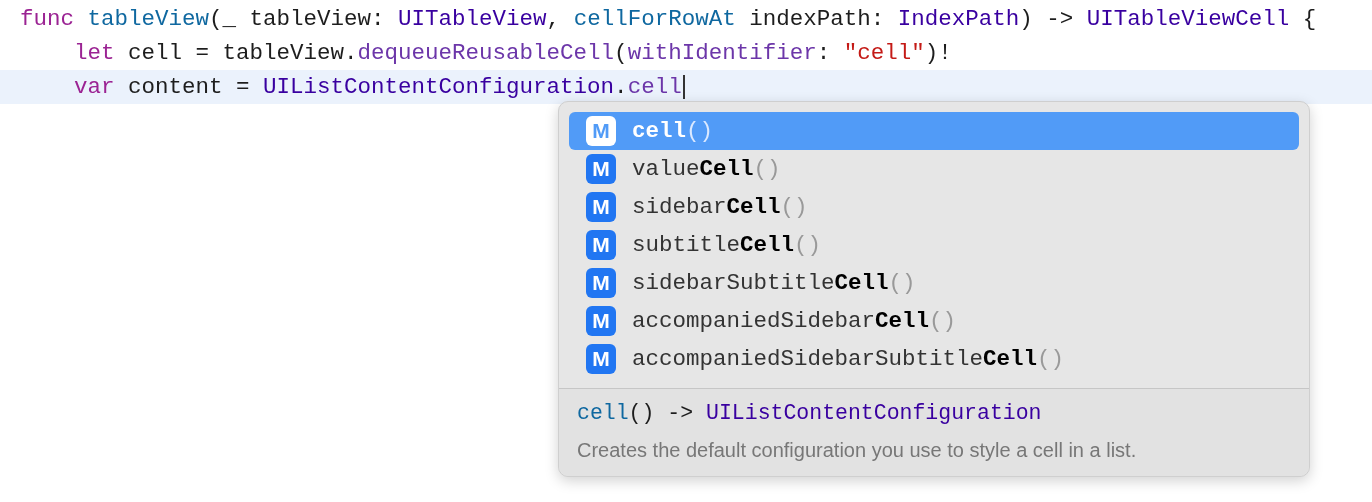 The height and width of the screenshot is (502, 1372). What do you see at coordinates (934, 321) in the screenshot?
I see `completion-item: M accompaniedSidebarCell()` at bounding box center [934, 321].